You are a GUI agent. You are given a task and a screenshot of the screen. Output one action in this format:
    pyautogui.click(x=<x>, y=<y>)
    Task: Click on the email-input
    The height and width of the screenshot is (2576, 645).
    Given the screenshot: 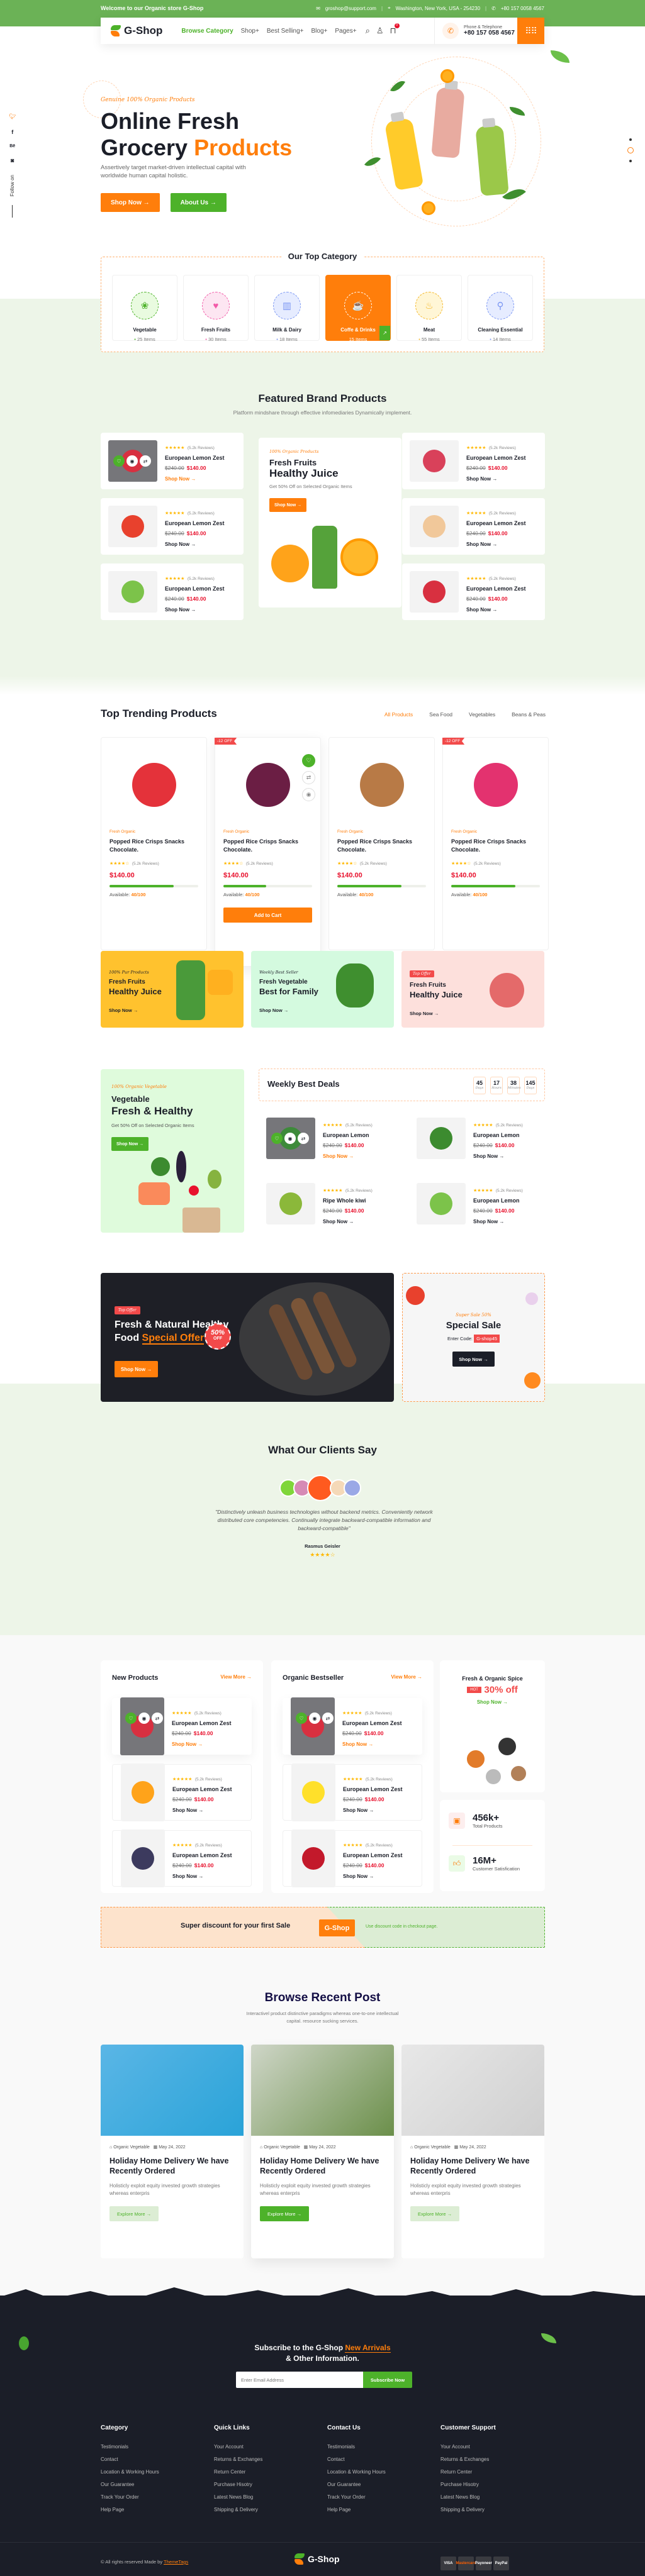 What is the action you would take?
    pyautogui.click(x=299, y=2380)
    